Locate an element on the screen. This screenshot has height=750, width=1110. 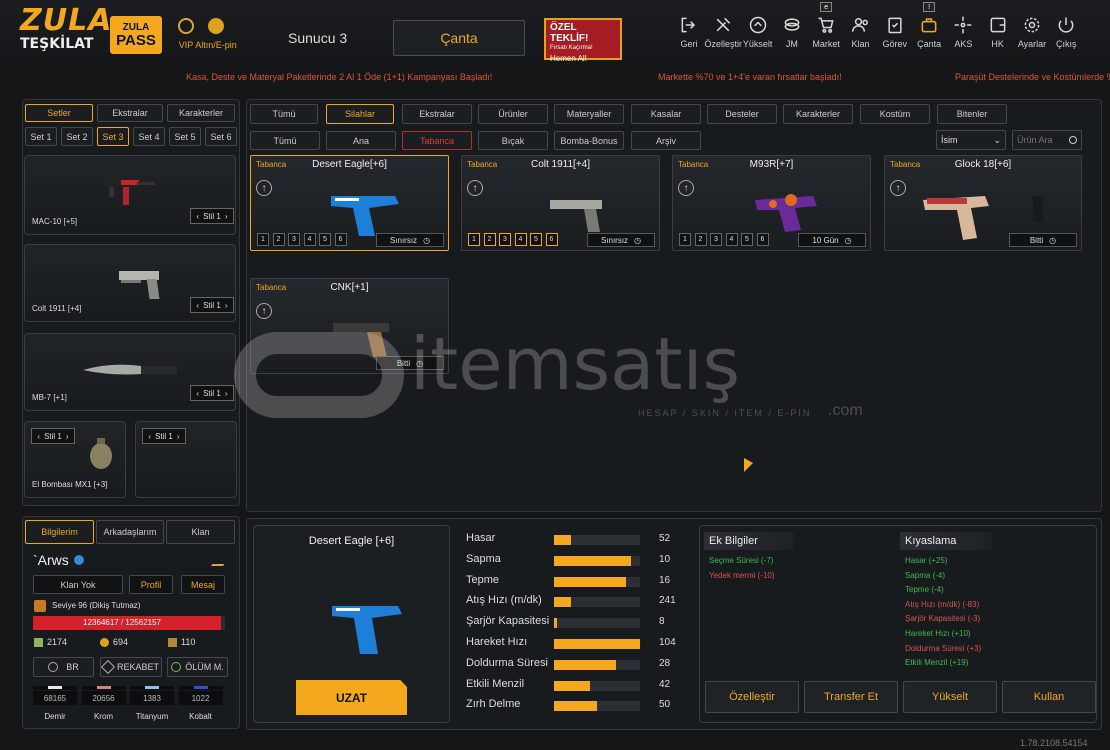
nav-item-crosshair: AKS is located at coordinates (963, 31).